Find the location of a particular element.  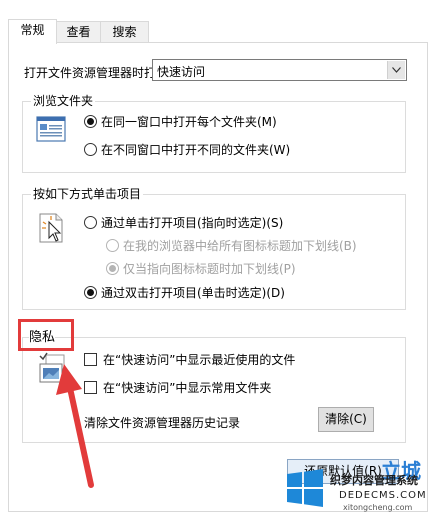

radio-single-click is located at coordinates (90, 222).